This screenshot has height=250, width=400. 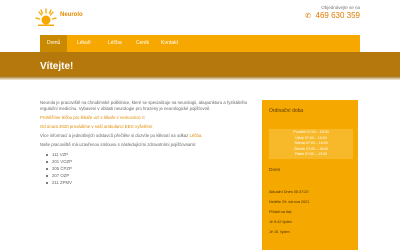 What do you see at coordinates (142, 43) in the screenshot?
I see `nav-item-cenik: Ceník` at bounding box center [142, 43].